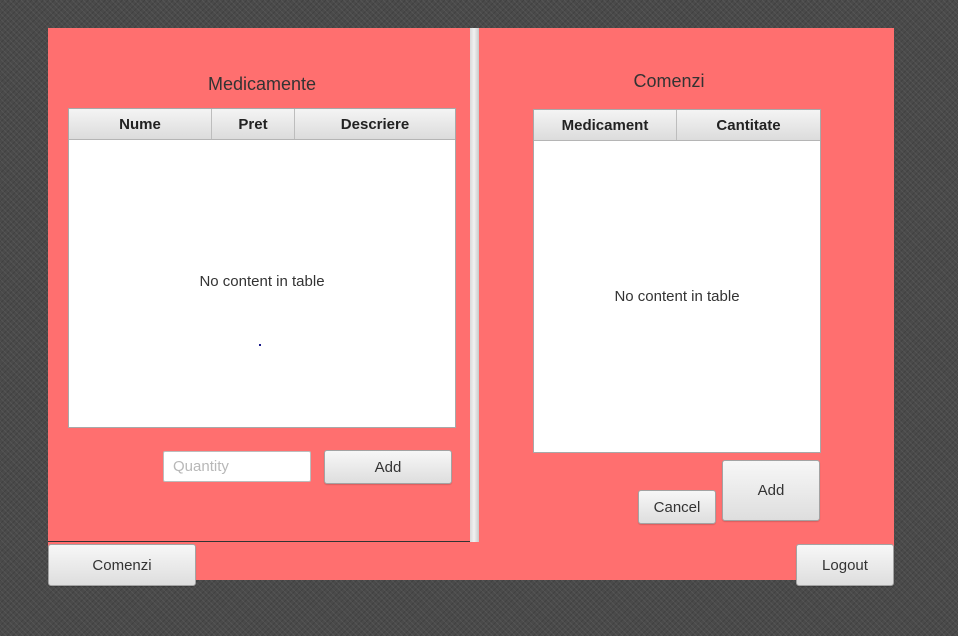 The image size is (958, 636). What do you see at coordinates (677, 507) in the screenshot?
I see `cancel-button: Cancel` at bounding box center [677, 507].